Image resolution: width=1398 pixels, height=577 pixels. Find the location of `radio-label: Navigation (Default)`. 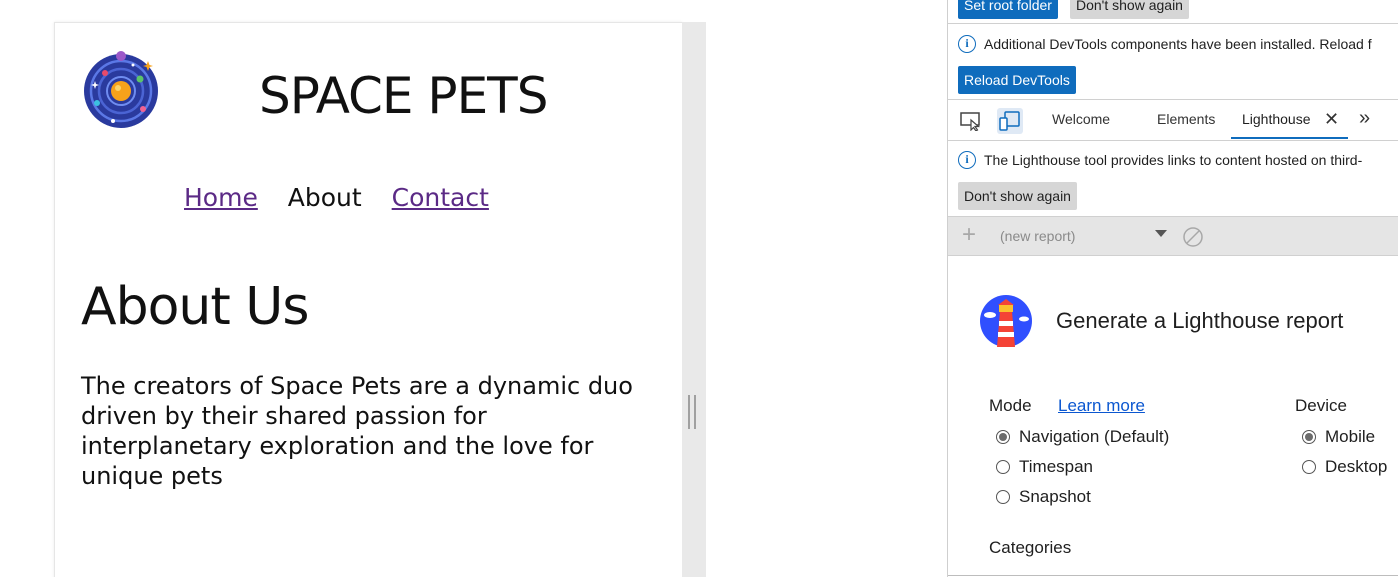

radio-label: Navigation (Default) is located at coordinates (1094, 436).